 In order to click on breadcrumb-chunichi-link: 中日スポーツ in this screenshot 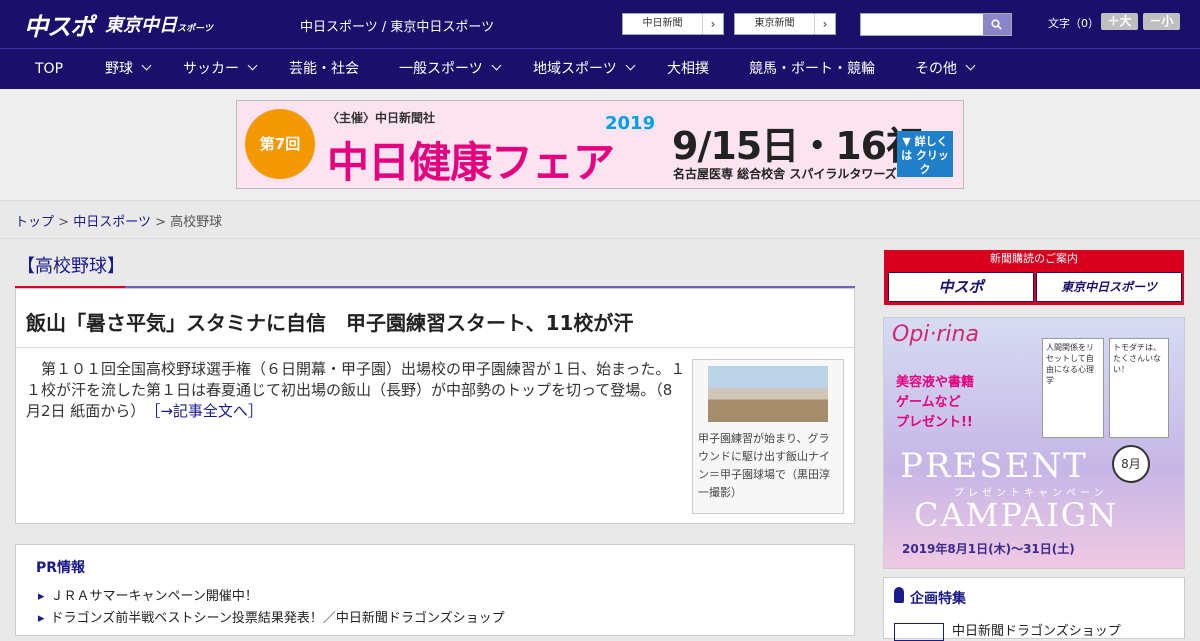, I will do `click(112, 222)`.